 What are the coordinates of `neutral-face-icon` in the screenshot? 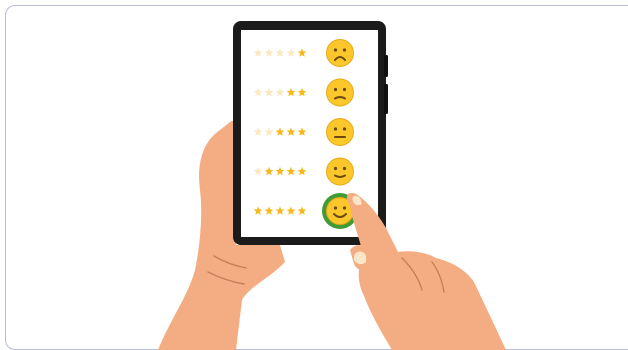 It's located at (340, 132).